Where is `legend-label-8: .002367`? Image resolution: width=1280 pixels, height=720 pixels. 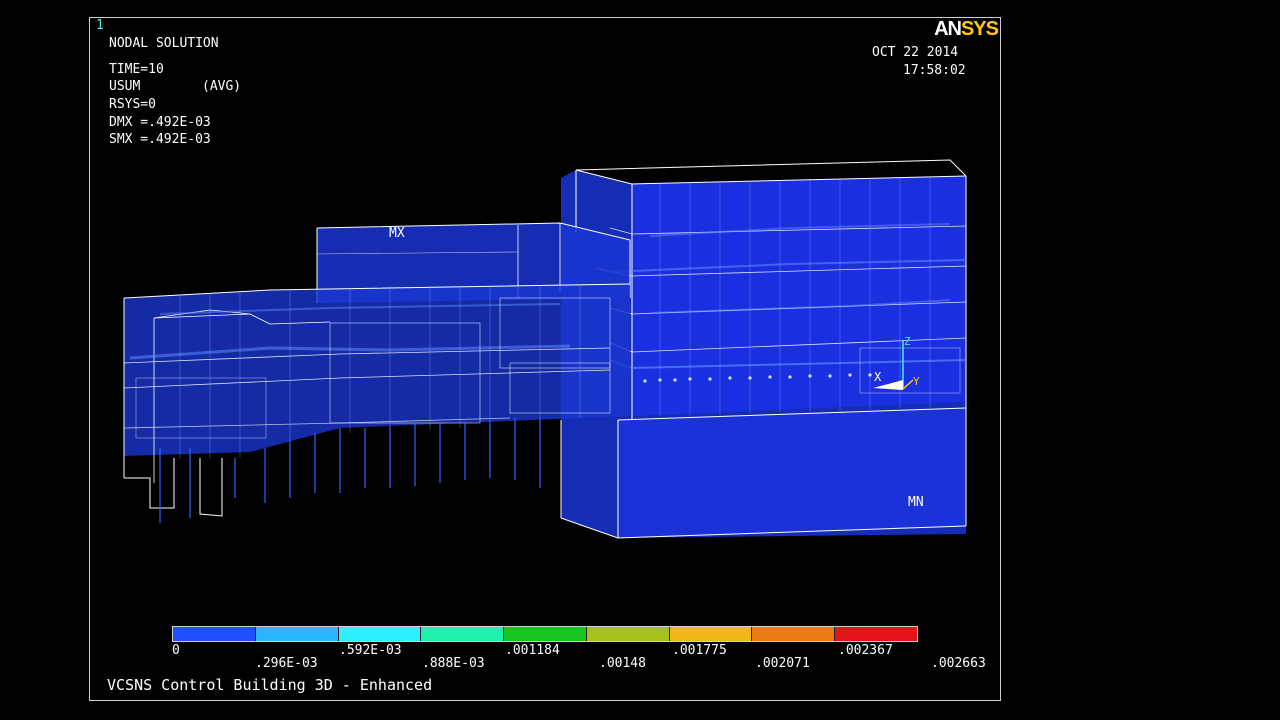 legend-label-8: .002367 is located at coordinates (865, 650).